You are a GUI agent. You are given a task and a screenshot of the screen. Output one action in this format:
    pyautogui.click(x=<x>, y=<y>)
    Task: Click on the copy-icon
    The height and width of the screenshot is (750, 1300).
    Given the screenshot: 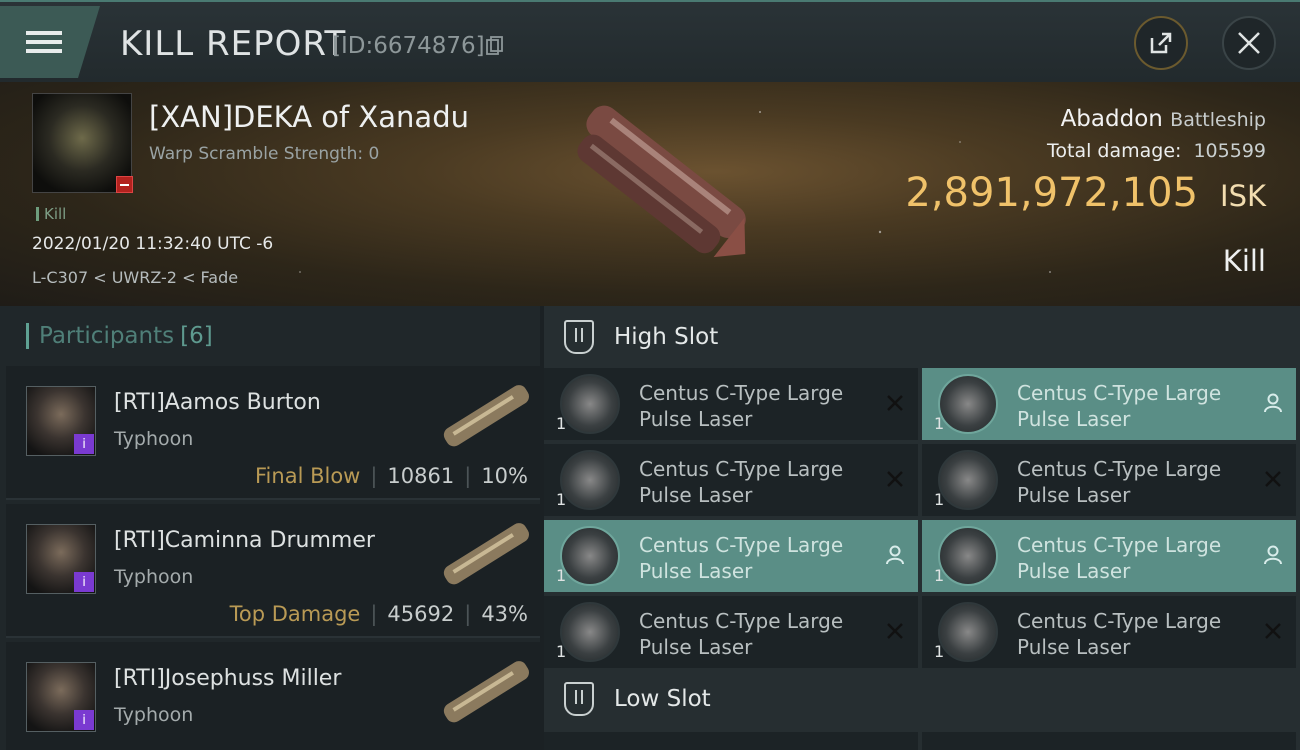 What is the action you would take?
    pyautogui.click(x=495, y=46)
    